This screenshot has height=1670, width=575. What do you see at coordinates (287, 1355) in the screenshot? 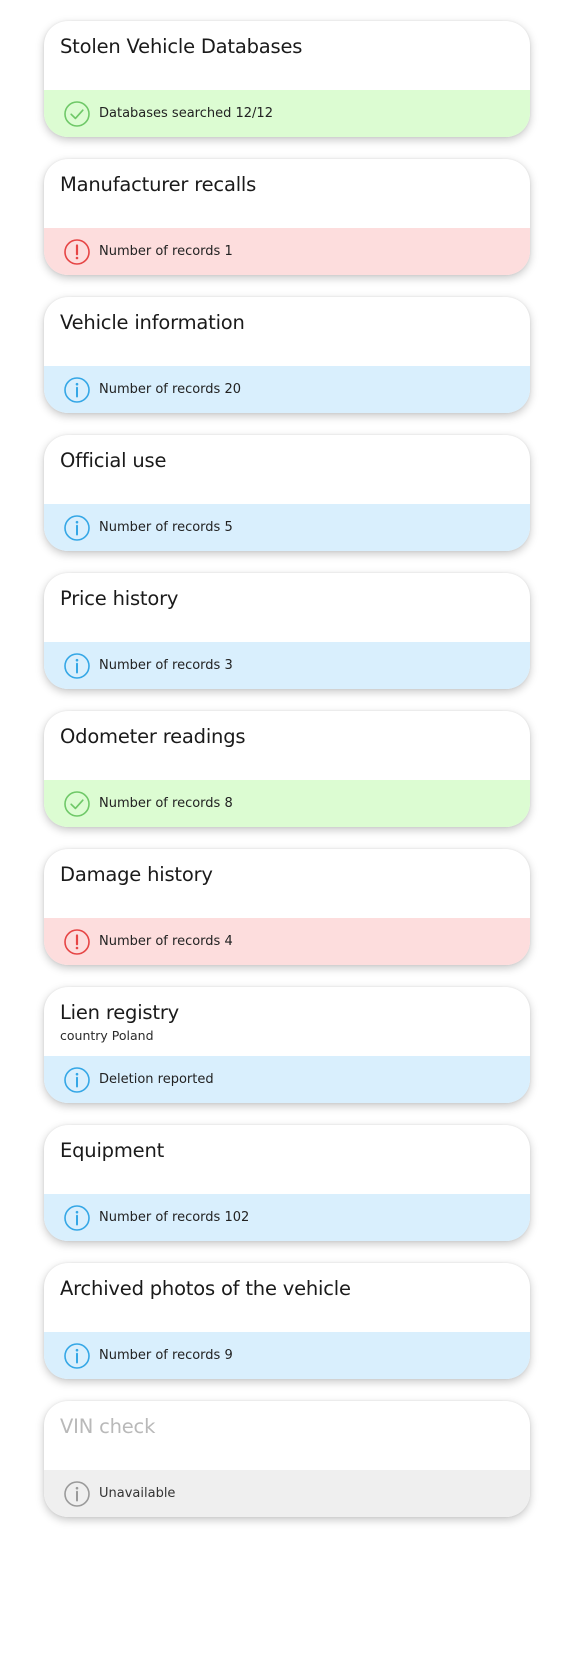
I see `card-status-bar: Number of records 9` at bounding box center [287, 1355].